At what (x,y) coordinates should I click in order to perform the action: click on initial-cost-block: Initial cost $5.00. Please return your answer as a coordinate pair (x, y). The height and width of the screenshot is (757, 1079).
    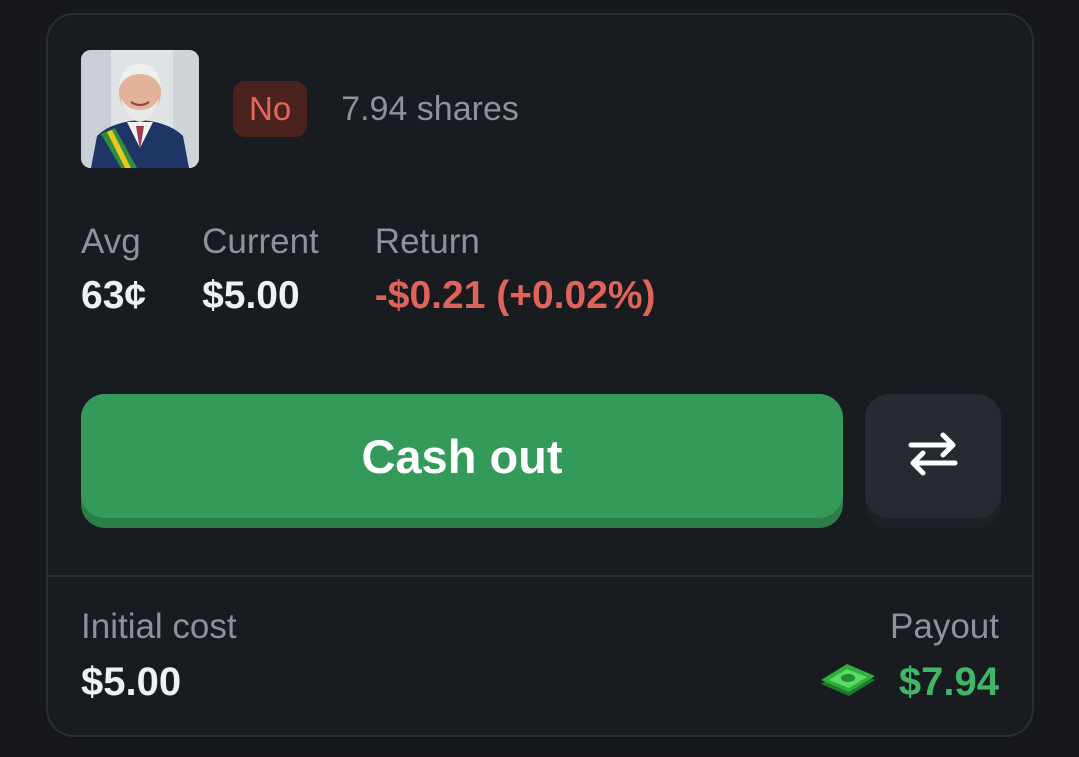
    Looking at the image, I should click on (159, 656).